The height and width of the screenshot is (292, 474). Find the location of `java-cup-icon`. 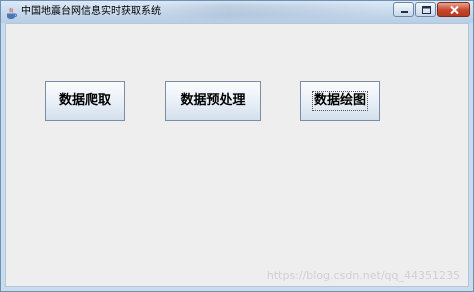

java-cup-icon is located at coordinates (11, 12).